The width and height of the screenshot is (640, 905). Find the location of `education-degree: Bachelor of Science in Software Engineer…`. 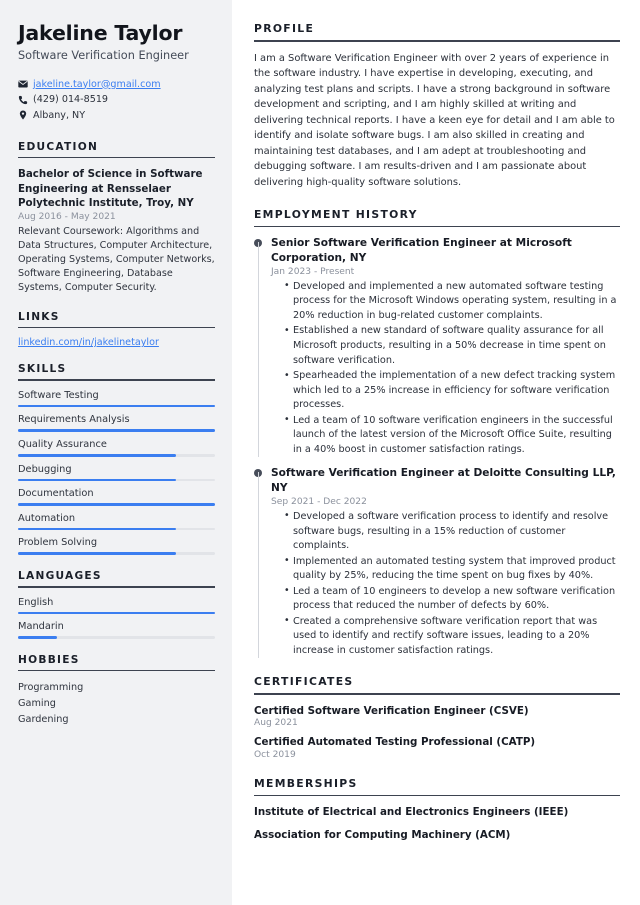

education-degree: Bachelor of Science in Software Engineer… is located at coordinates (110, 189).